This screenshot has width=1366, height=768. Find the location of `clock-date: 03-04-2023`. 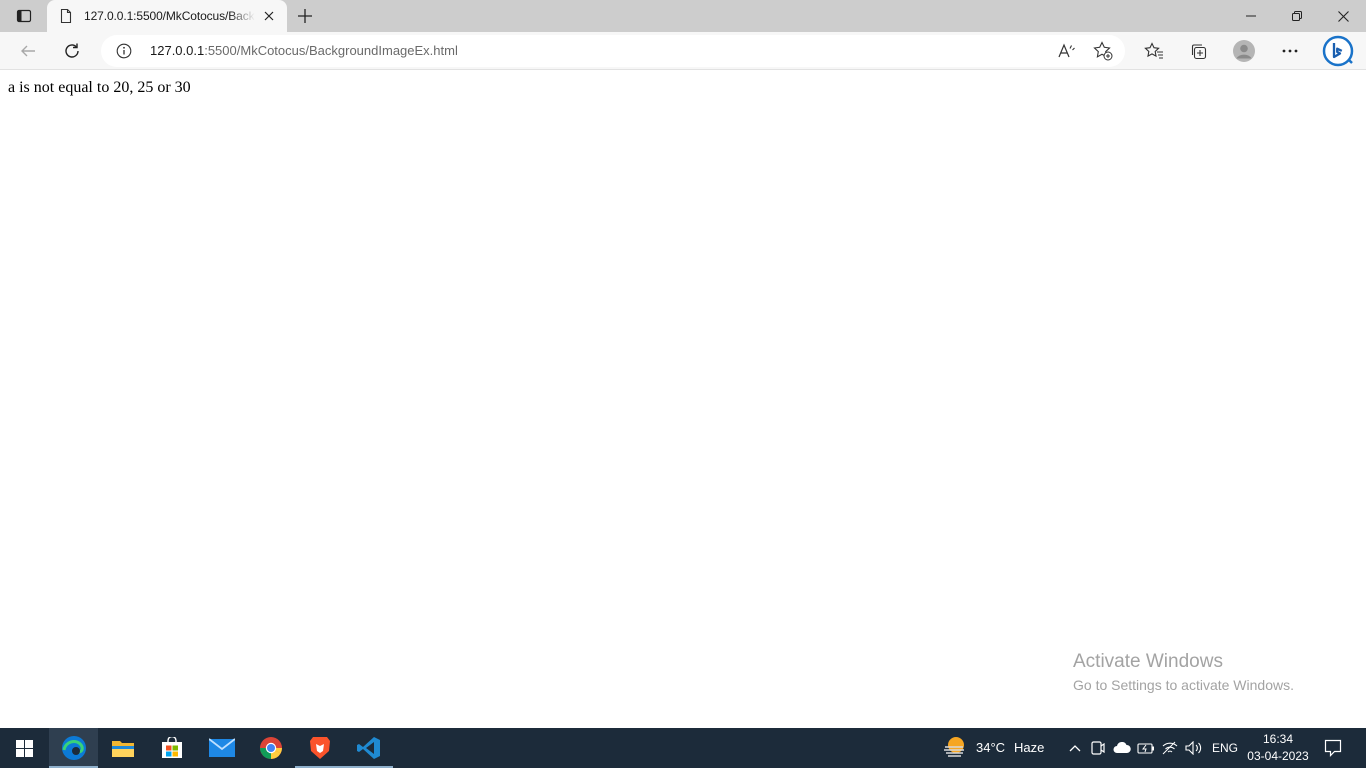

clock-date: 03-04-2023 is located at coordinates (1278, 756).